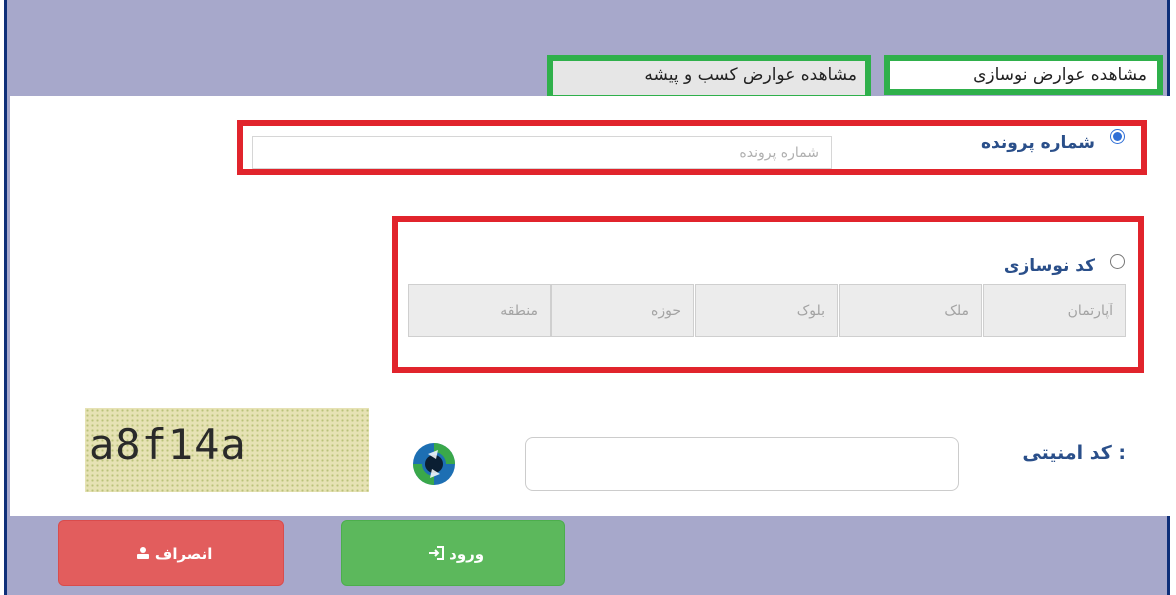  I want to click on tab-renewal-fees: مشاهده عوارض نوسازی, so click(1023, 75).